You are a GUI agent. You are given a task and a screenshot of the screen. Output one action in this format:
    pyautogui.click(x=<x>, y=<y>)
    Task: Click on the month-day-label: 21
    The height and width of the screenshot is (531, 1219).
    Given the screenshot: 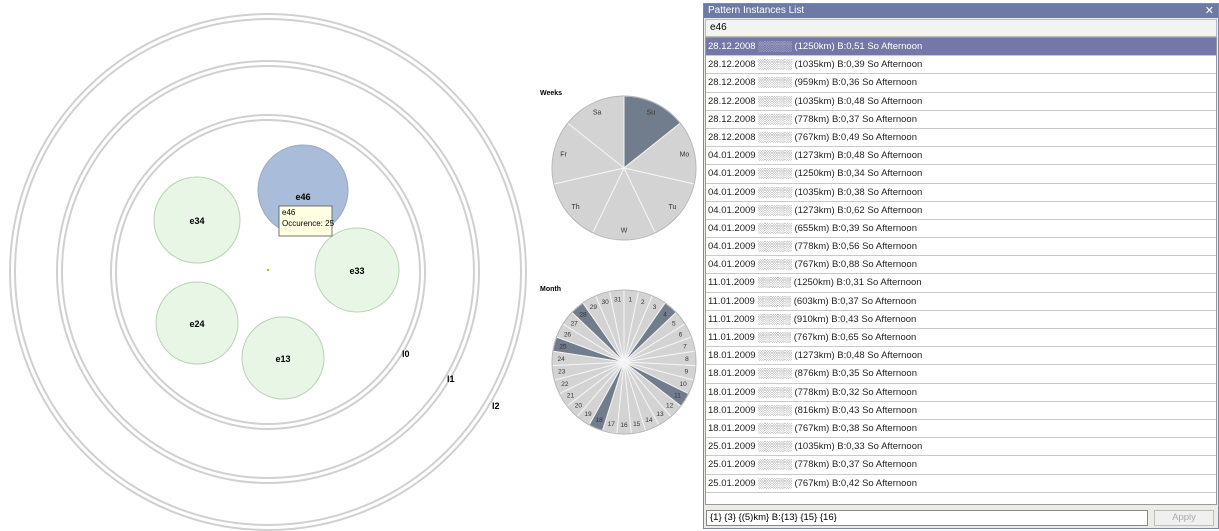 What is the action you would take?
    pyautogui.click(x=571, y=395)
    